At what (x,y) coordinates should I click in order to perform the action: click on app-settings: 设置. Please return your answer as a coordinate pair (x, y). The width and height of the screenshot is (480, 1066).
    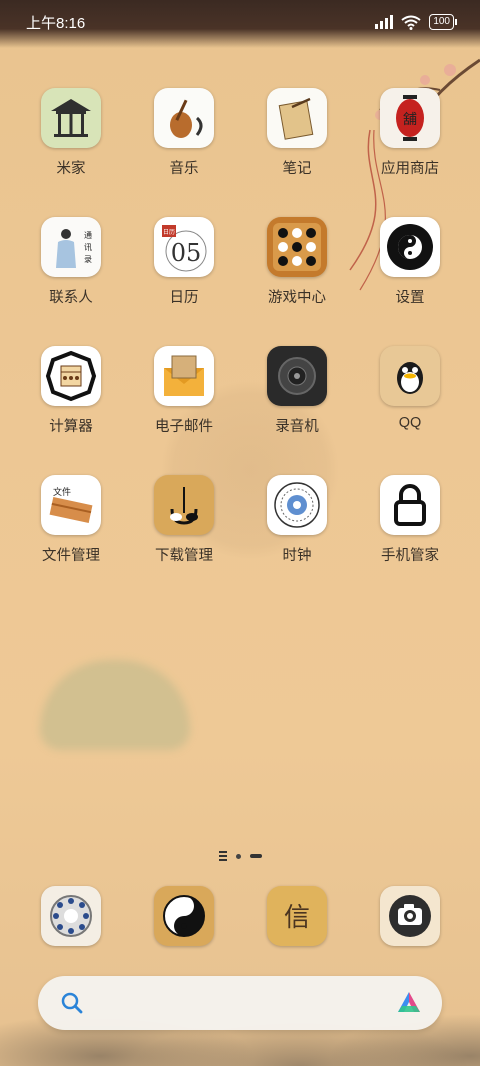
    Looking at the image, I should click on (410, 262).